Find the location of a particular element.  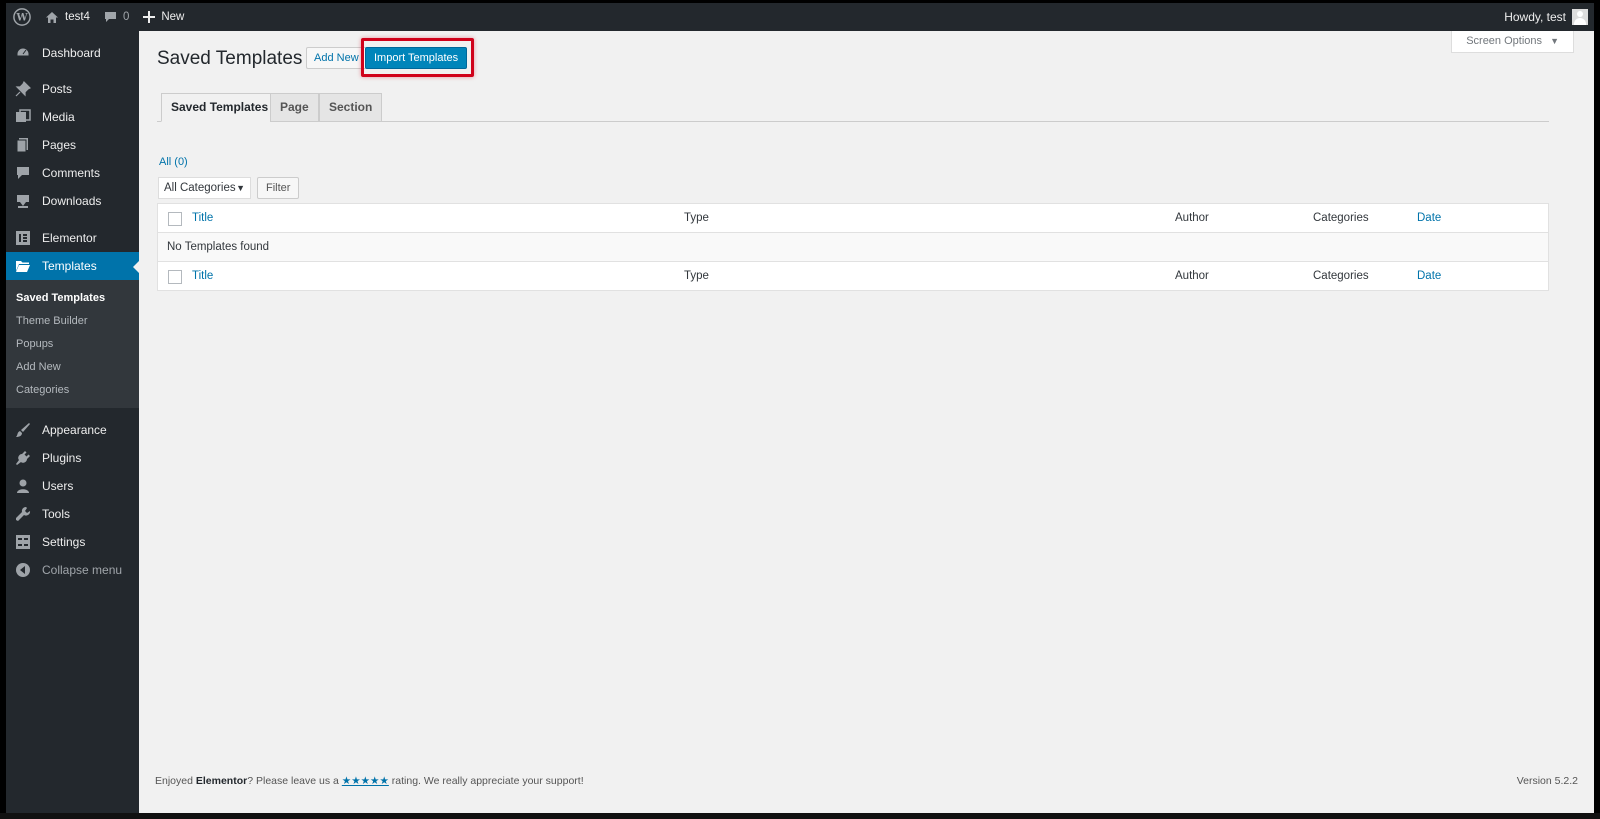

submenu-categories: Categories is located at coordinates (72, 390).